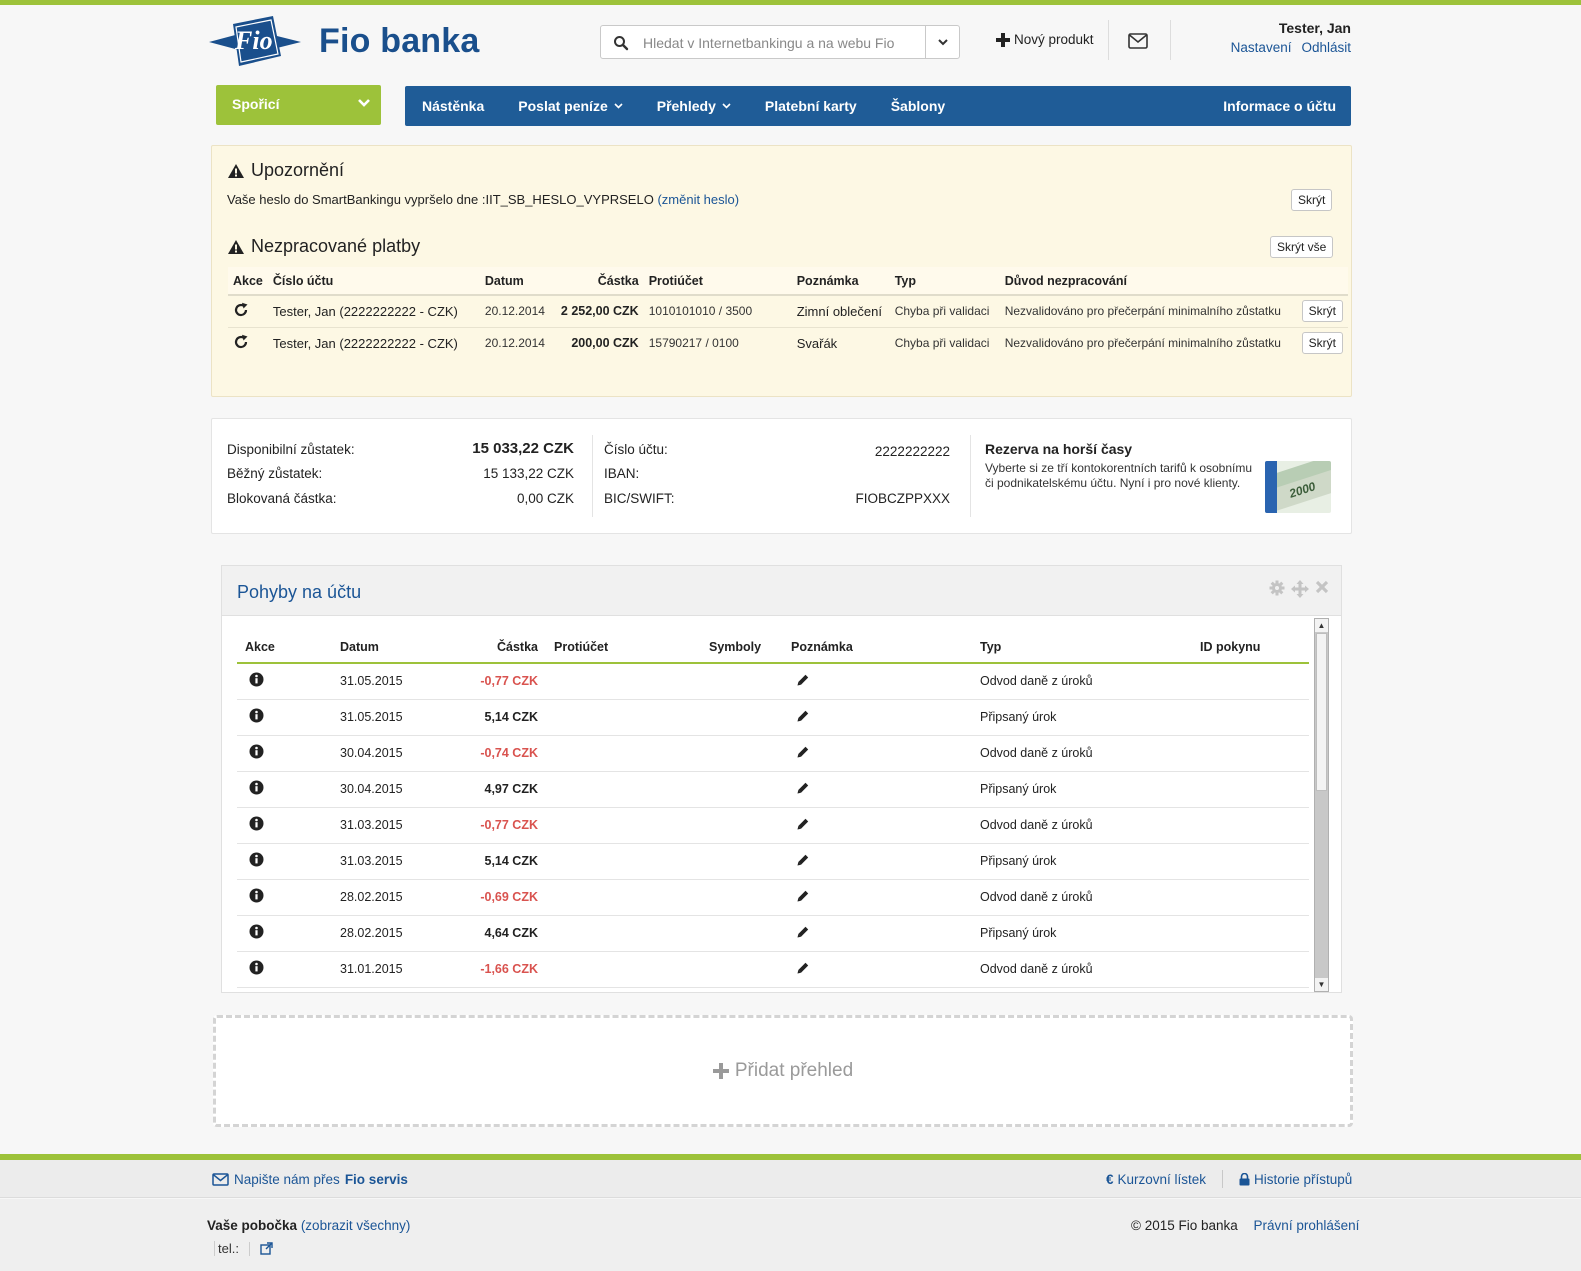 The height and width of the screenshot is (1271, 1581). What do you see at coordinates (694, 106) in the screenshot?
I see `nav-item-overviews: Přehledy` at bounding box center [694, 106].